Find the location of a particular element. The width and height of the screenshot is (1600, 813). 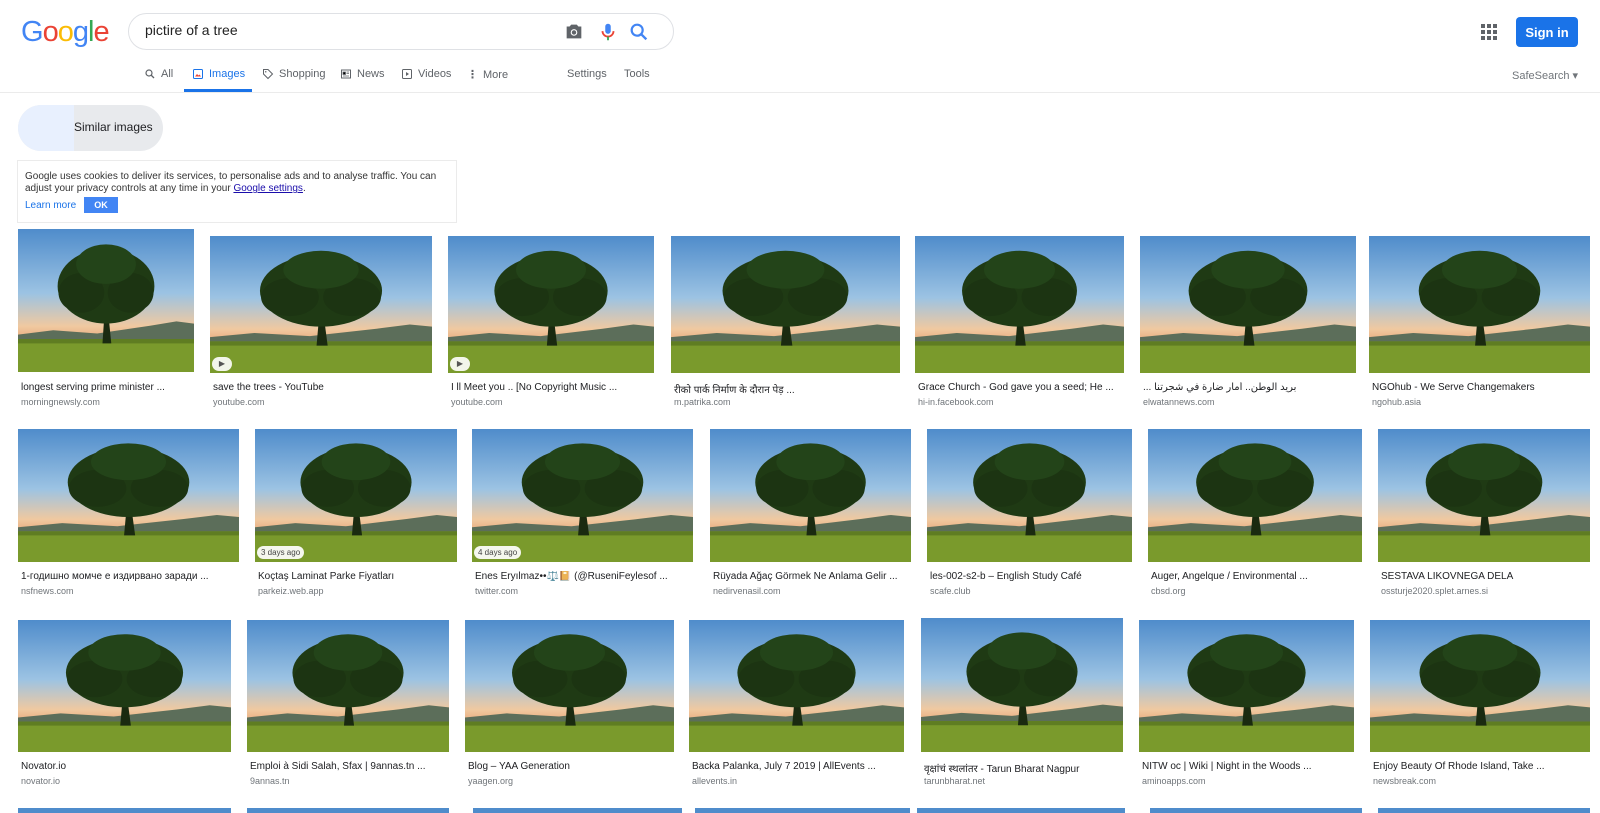

tab-images: Images is located at coordinates (218, 74).